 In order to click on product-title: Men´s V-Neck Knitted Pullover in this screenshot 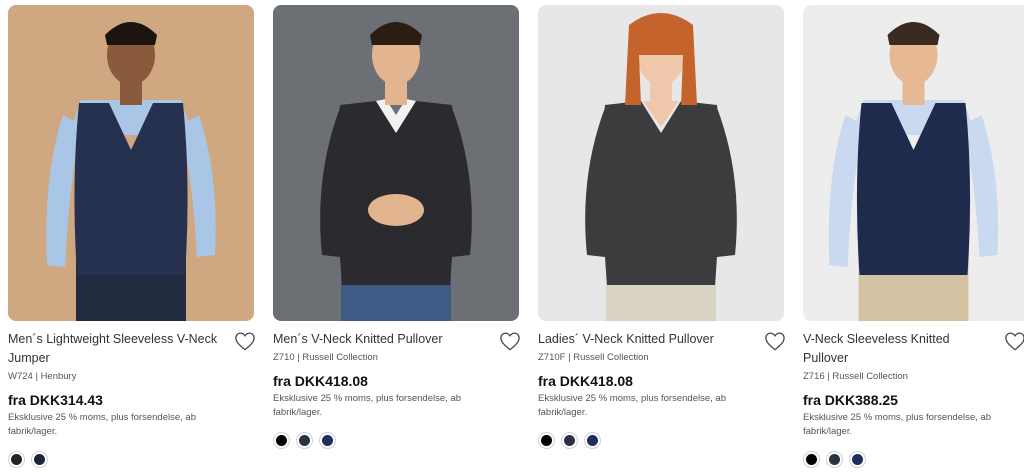, I will do `click(381, 339)`.